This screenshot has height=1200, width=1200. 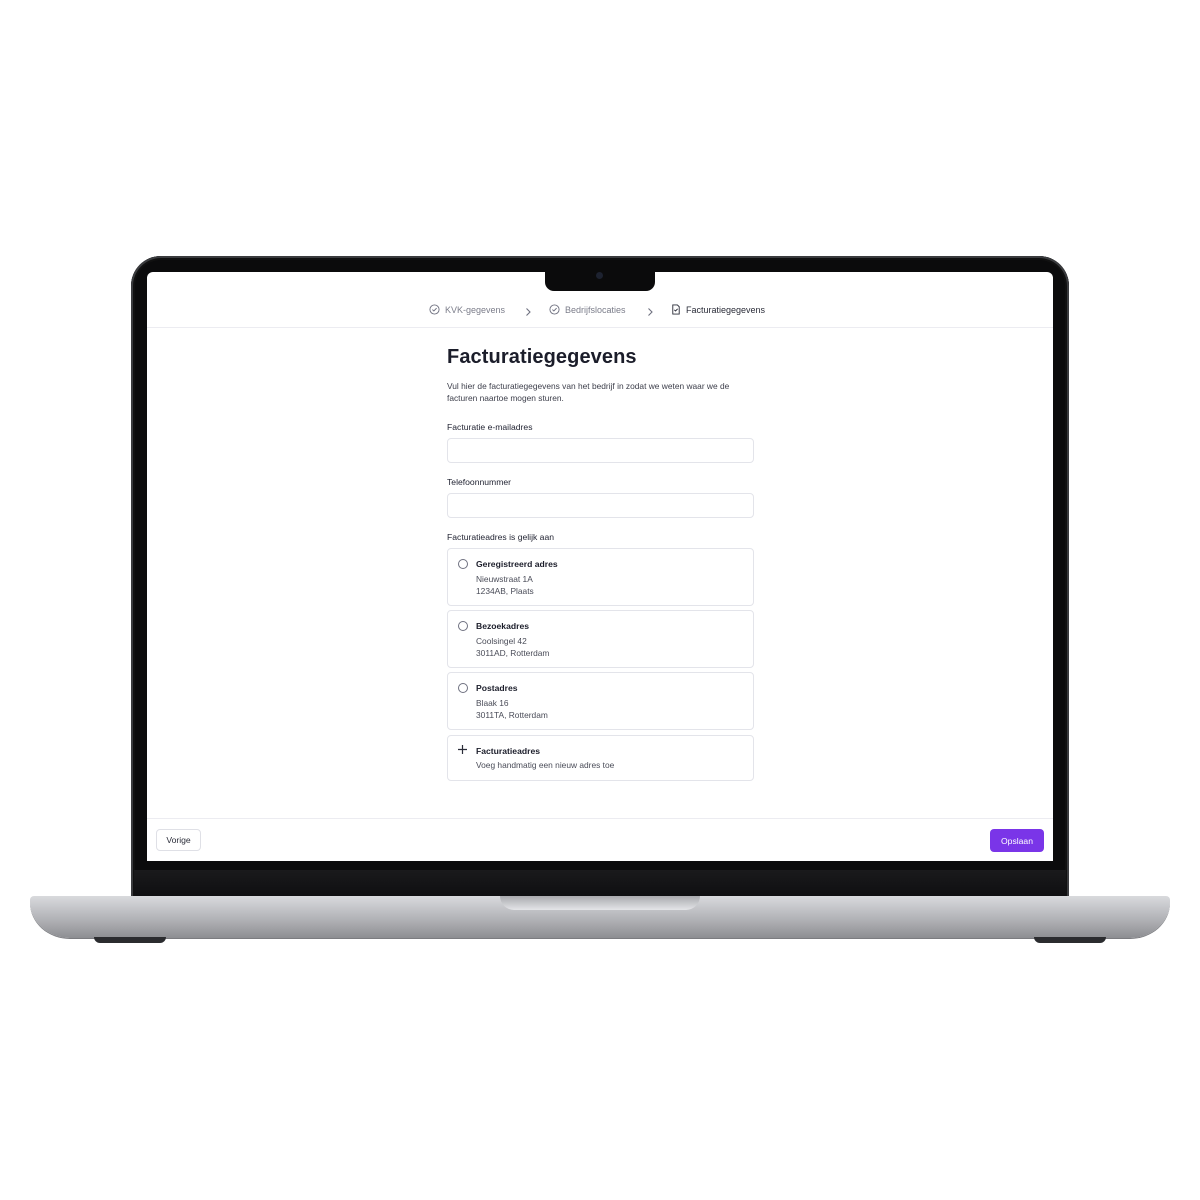 What do you see at coordinates (504, 579) in the screenshot?
I see `address-line-1: Nieuwstraat 1A` at bounding box center [504, 579].